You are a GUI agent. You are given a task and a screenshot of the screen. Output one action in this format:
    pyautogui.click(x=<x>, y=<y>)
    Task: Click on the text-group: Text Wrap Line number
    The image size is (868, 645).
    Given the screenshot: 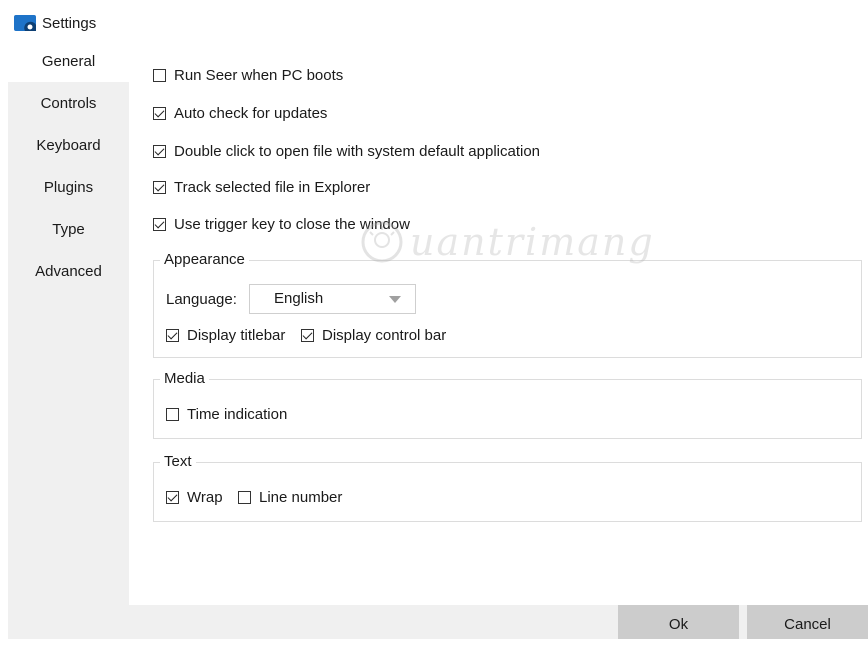 What is the action you would take?
    pyautogui.click(x=507, y=487)
    